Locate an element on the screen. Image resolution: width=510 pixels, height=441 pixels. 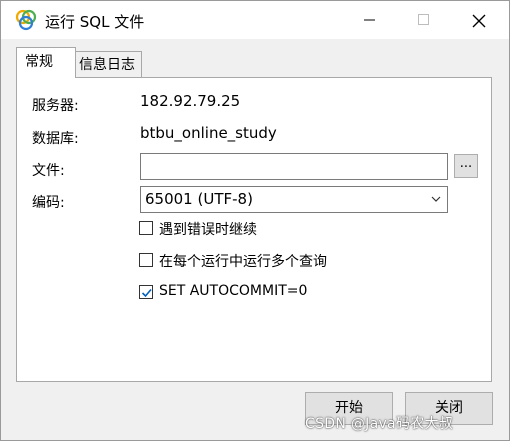
minimize-button is located at coordinates (370, 20).